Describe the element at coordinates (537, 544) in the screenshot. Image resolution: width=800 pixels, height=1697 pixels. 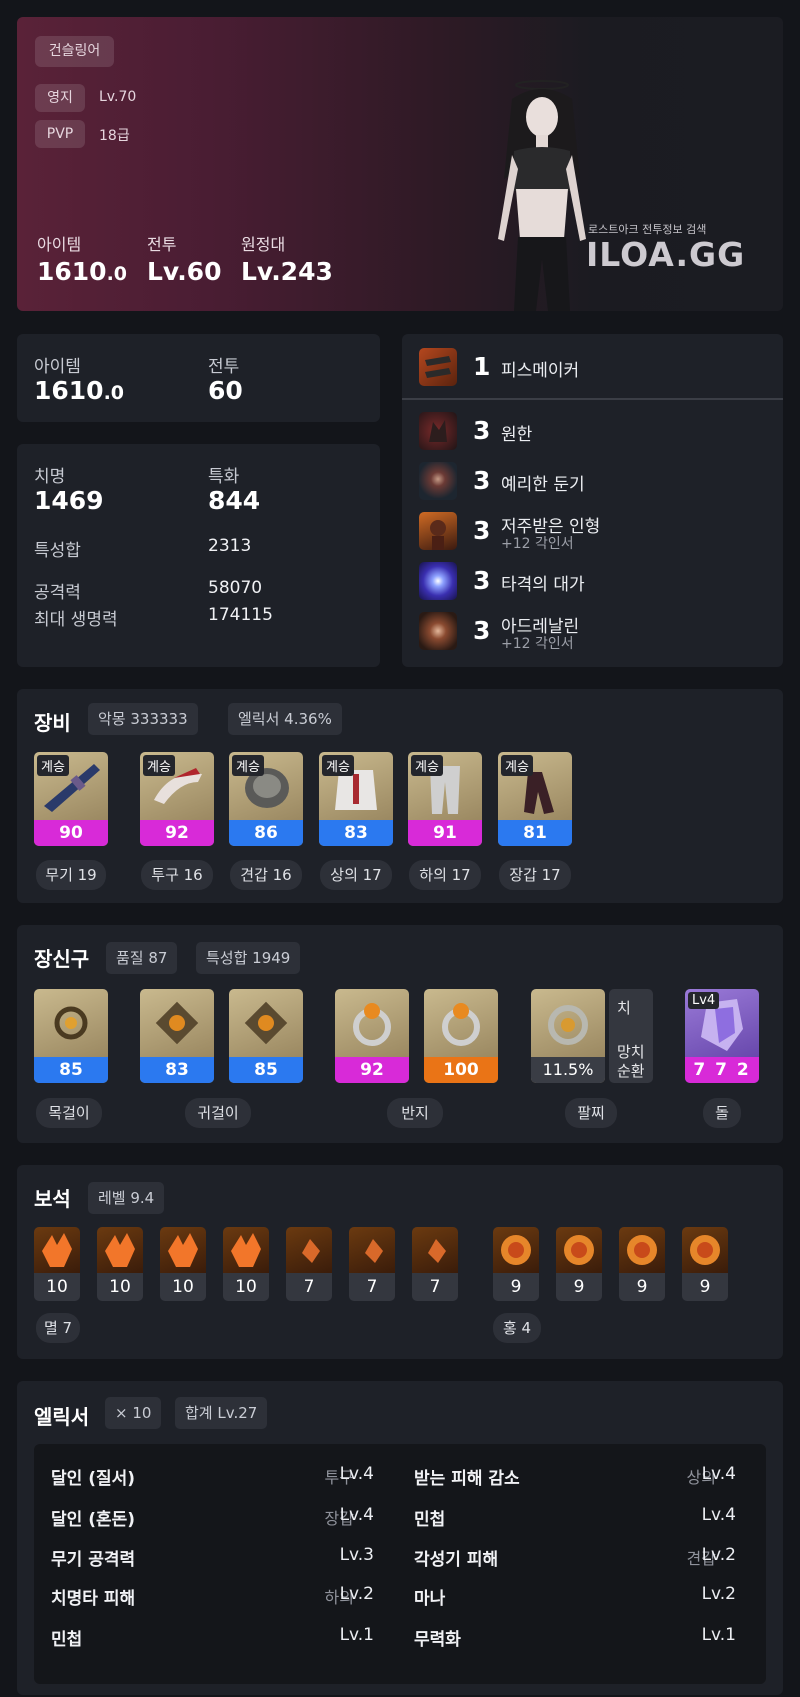
I see `engraving-3-book: +12 각인서` at that location.